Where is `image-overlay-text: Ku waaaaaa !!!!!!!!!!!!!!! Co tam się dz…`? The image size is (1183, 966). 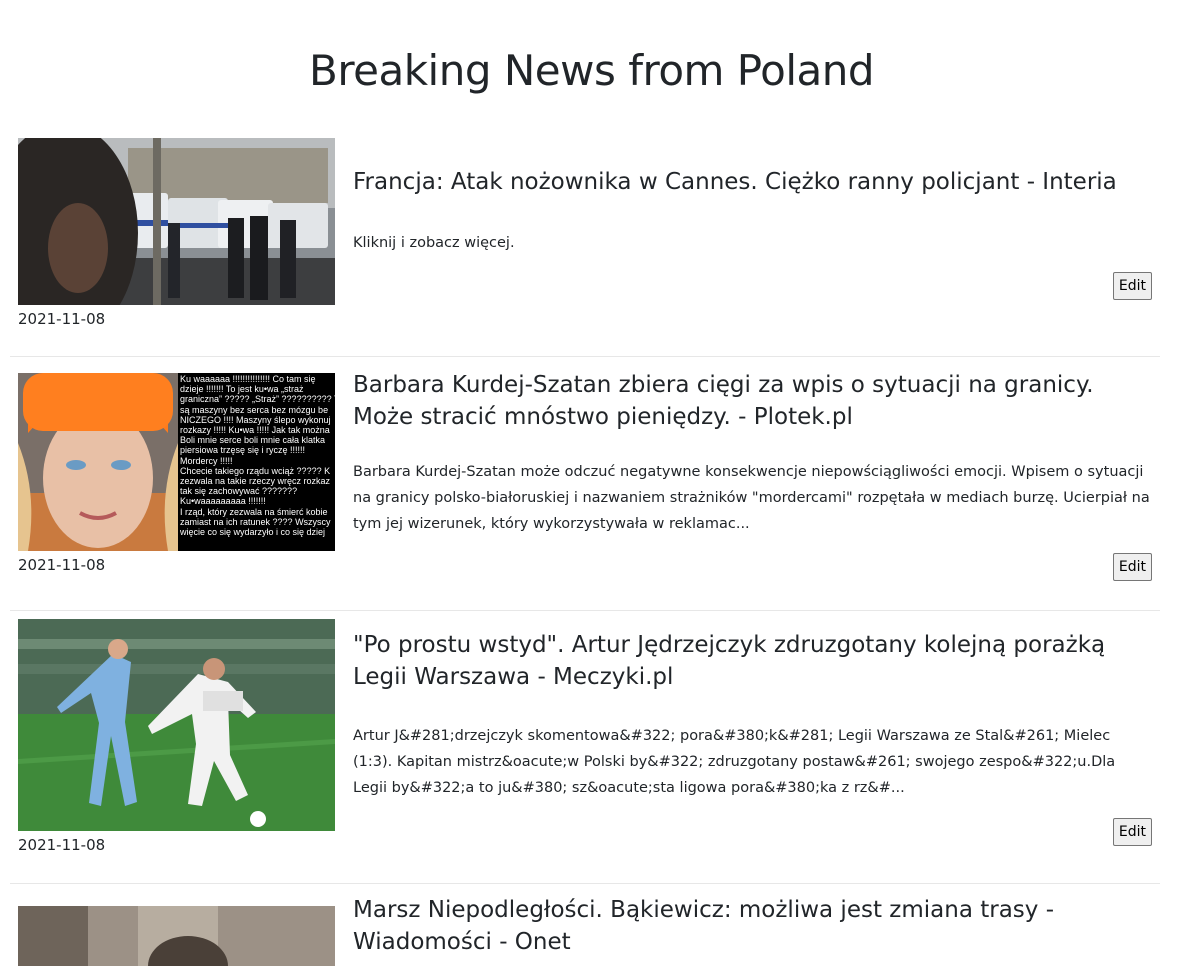 image-overlay-text: Ku waaaaaa !!!!!!!!!!!!!!! Co tam się dz… is located at coordinates (256, 462).